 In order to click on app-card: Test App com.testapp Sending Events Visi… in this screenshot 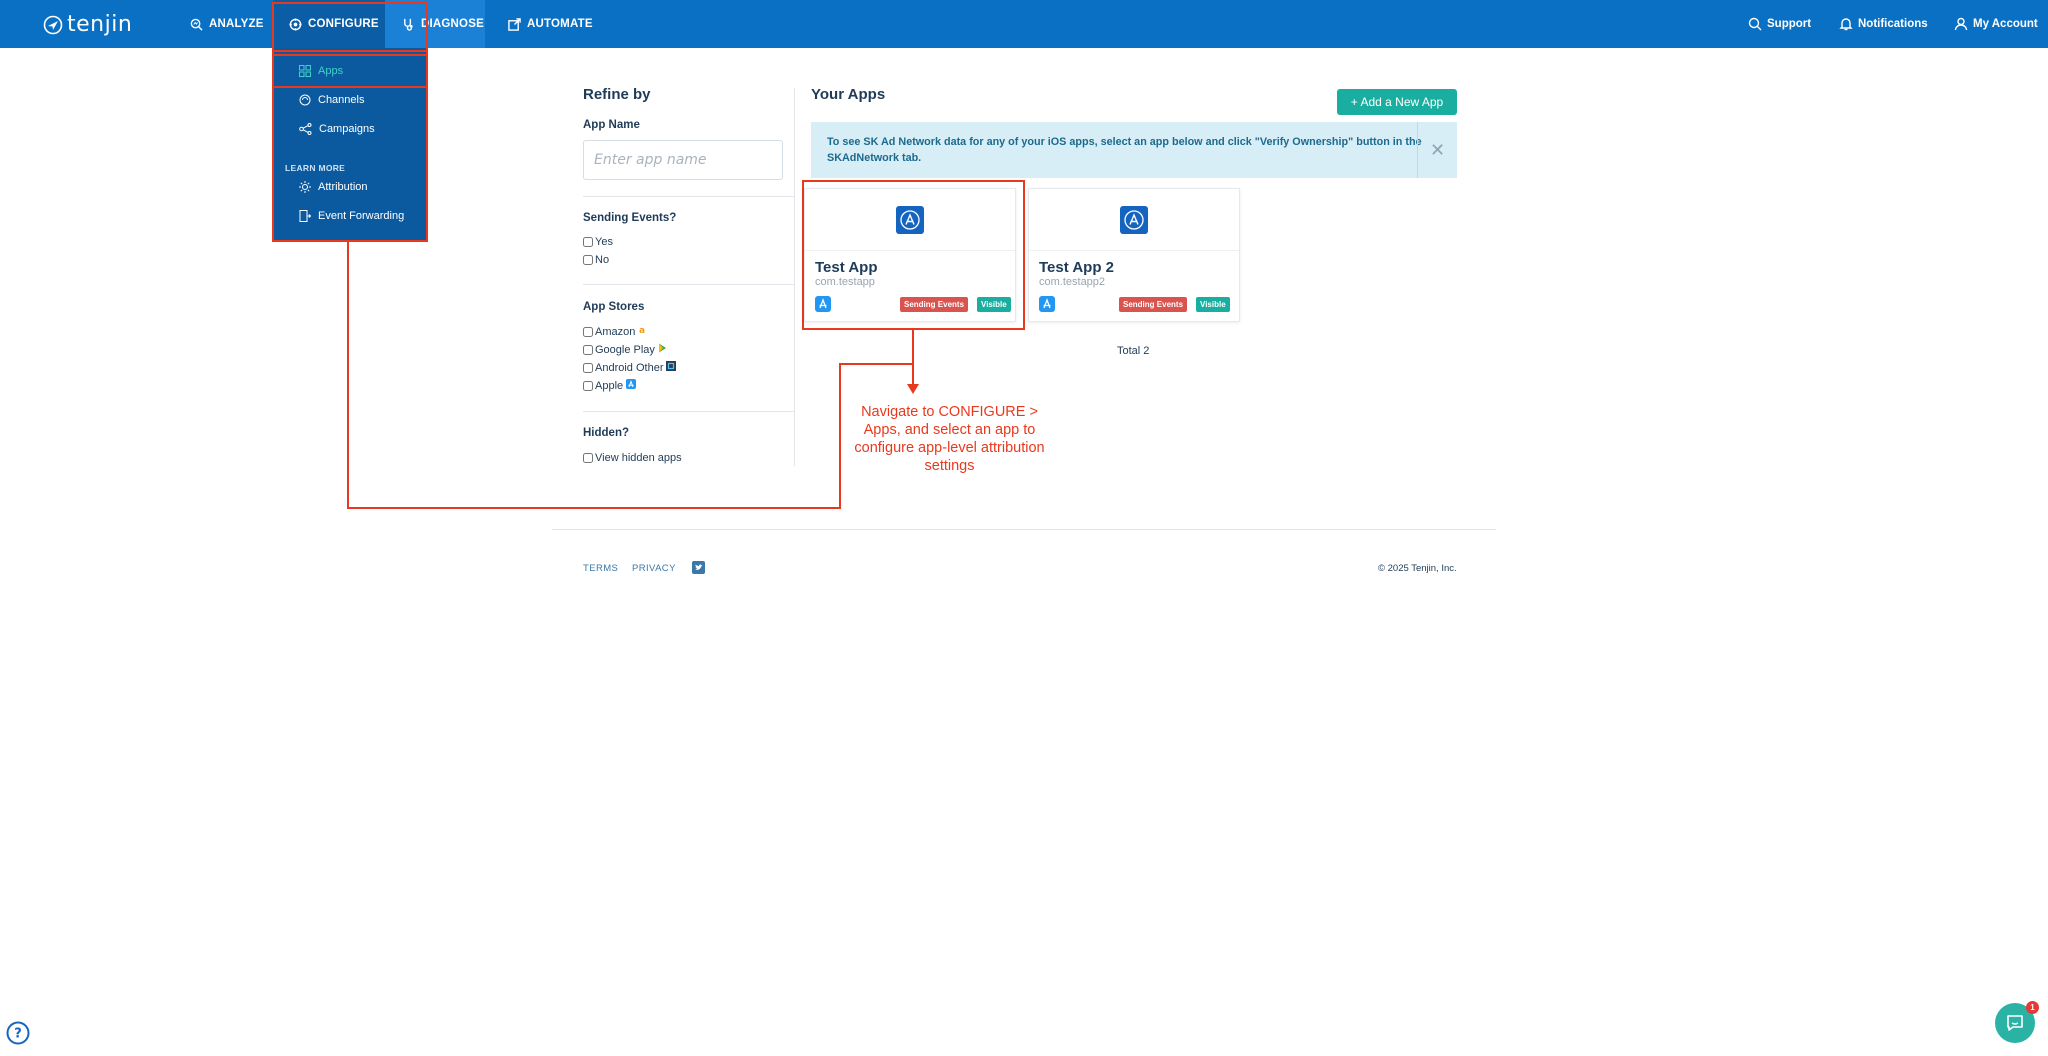, I will do `click(910, 255)`.